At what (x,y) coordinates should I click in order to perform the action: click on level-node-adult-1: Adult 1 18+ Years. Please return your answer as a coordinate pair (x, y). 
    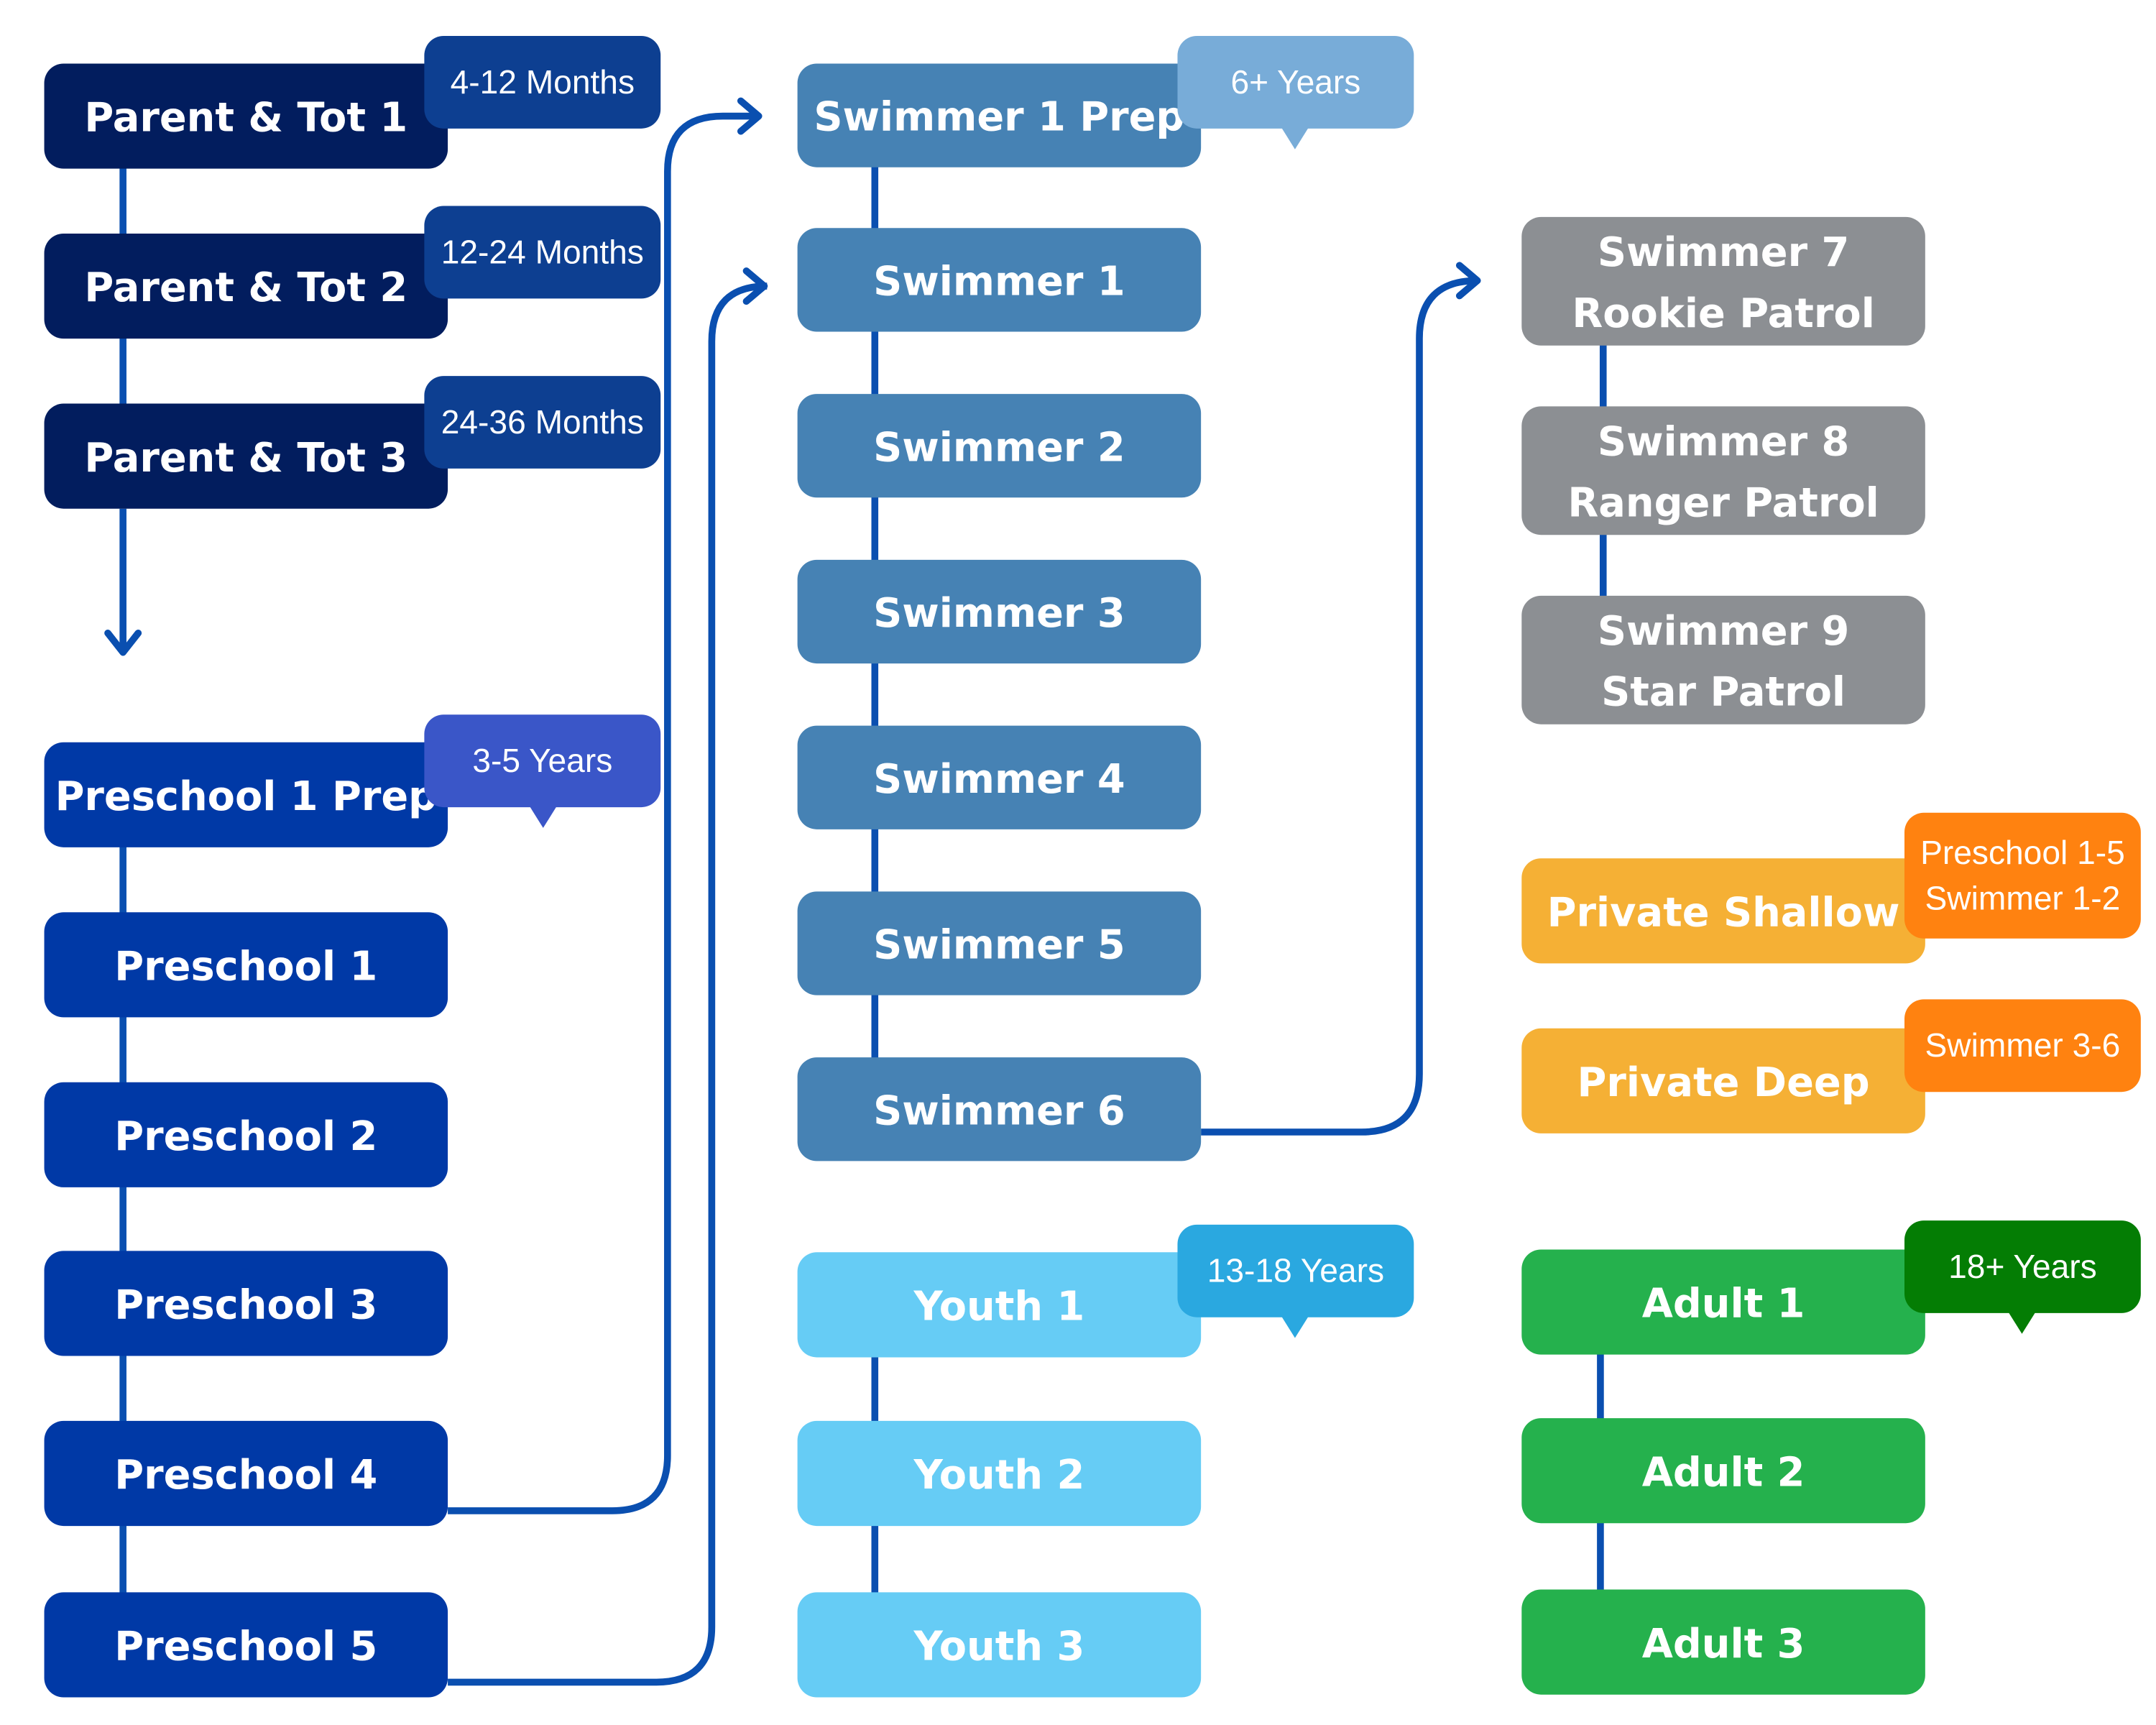
    Looking at the image, I should click on (1831, 1287).